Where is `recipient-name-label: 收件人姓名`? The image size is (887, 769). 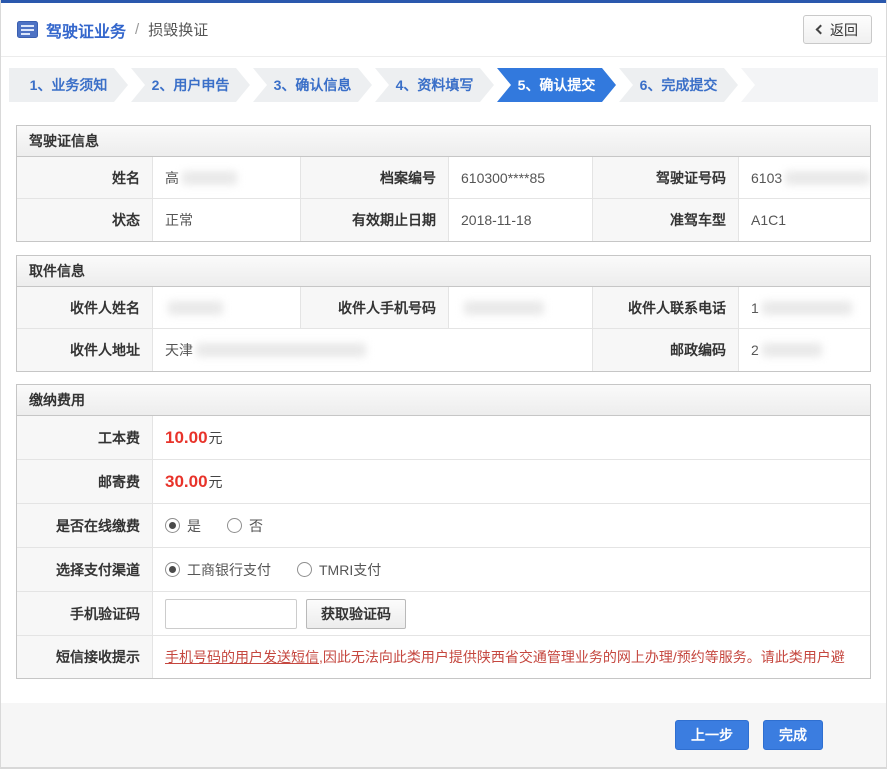 recipient-name-label: 收件人姓名 is located at coordinates (85, 308).